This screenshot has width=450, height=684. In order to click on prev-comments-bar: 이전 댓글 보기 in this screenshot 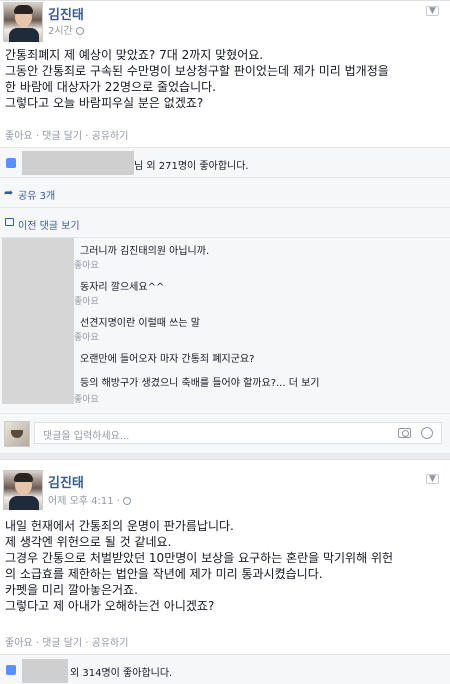, I will do `click(225, 222)`.